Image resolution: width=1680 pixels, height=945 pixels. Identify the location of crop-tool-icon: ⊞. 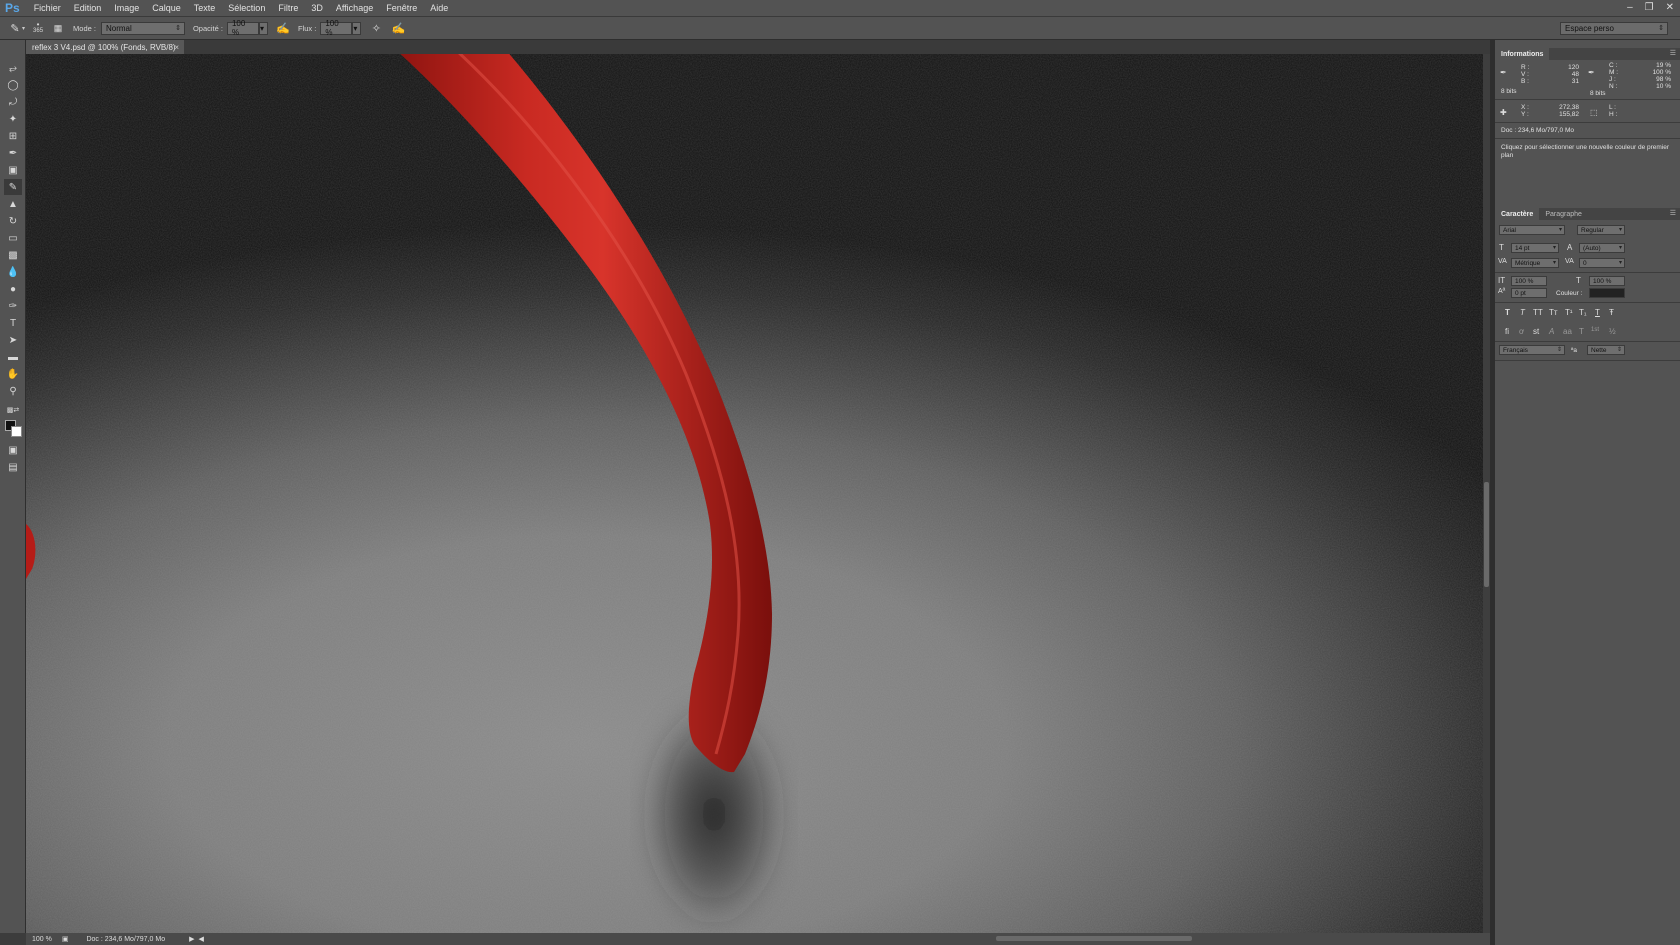
(13, 136).